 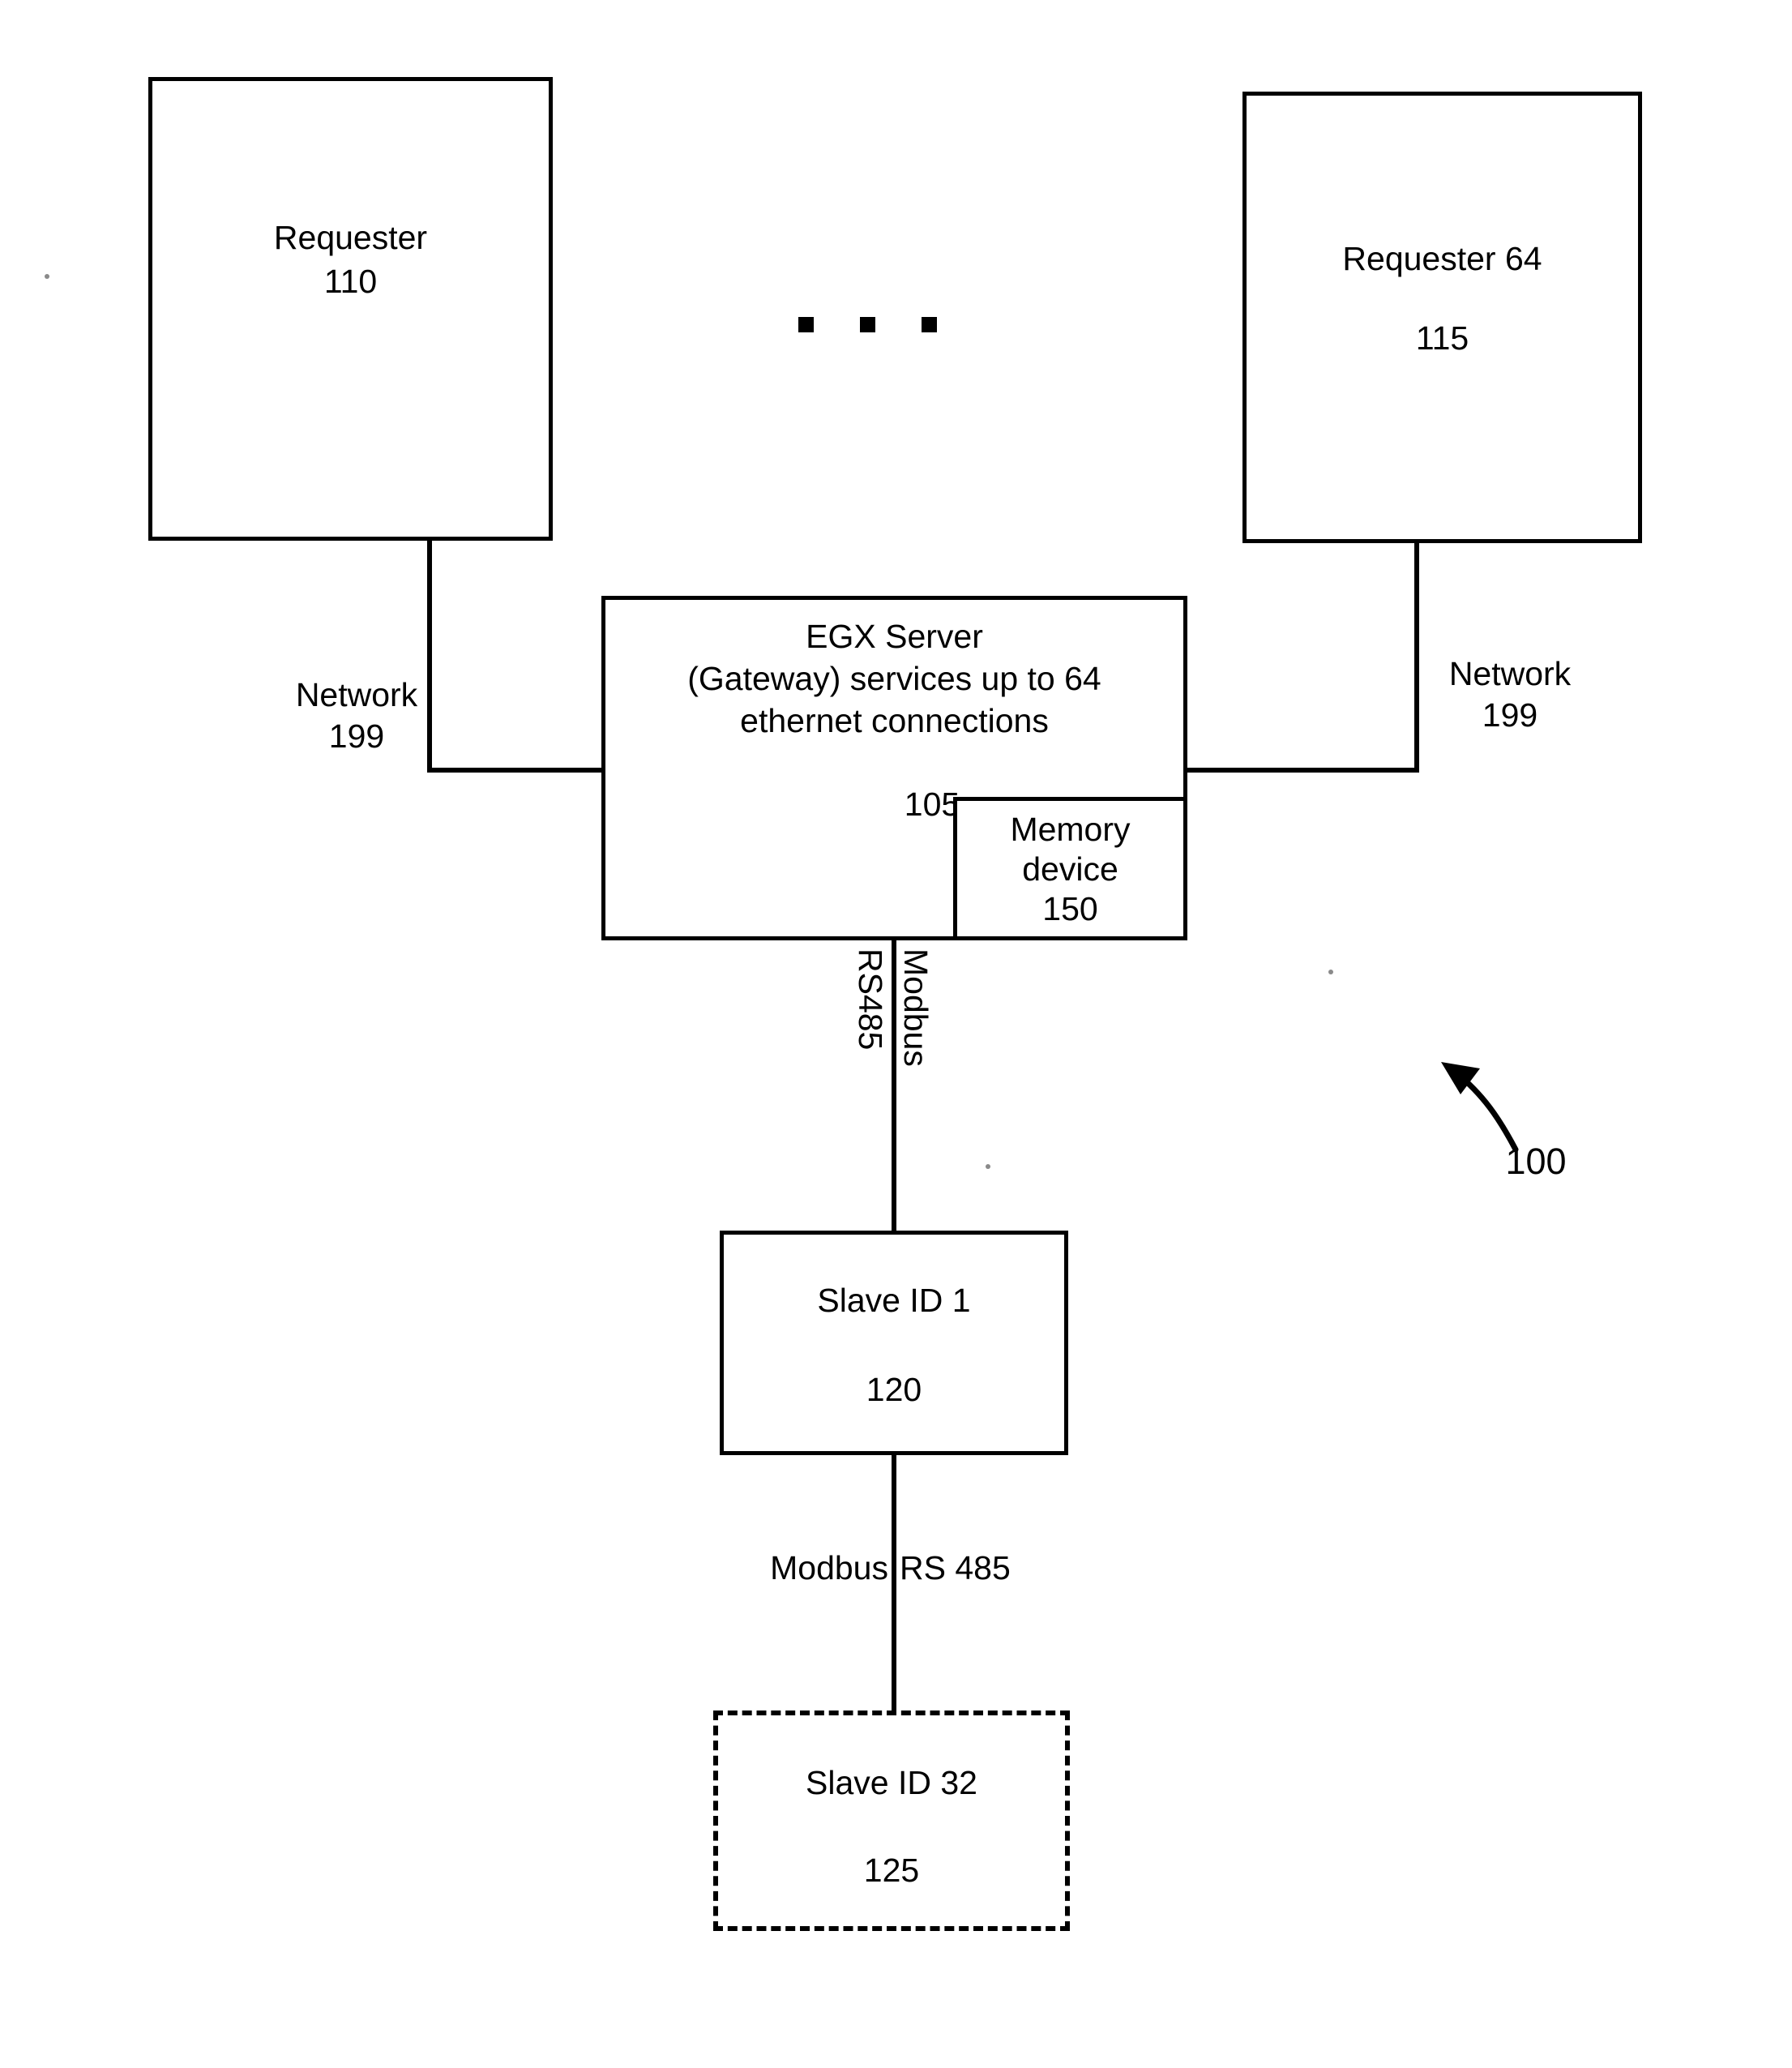 What do you see at coordinates (894, 1389) in the screenshot?
I see `slave-id-1-ref: 120` at bounding box center [894, 1389].